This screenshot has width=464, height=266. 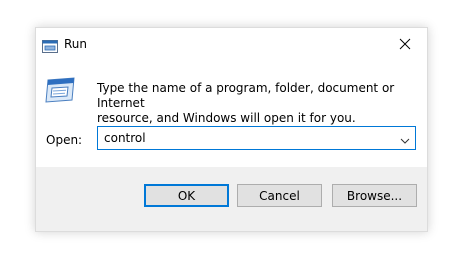 I want to click on dropdown-button, so click(x=405, y=138).